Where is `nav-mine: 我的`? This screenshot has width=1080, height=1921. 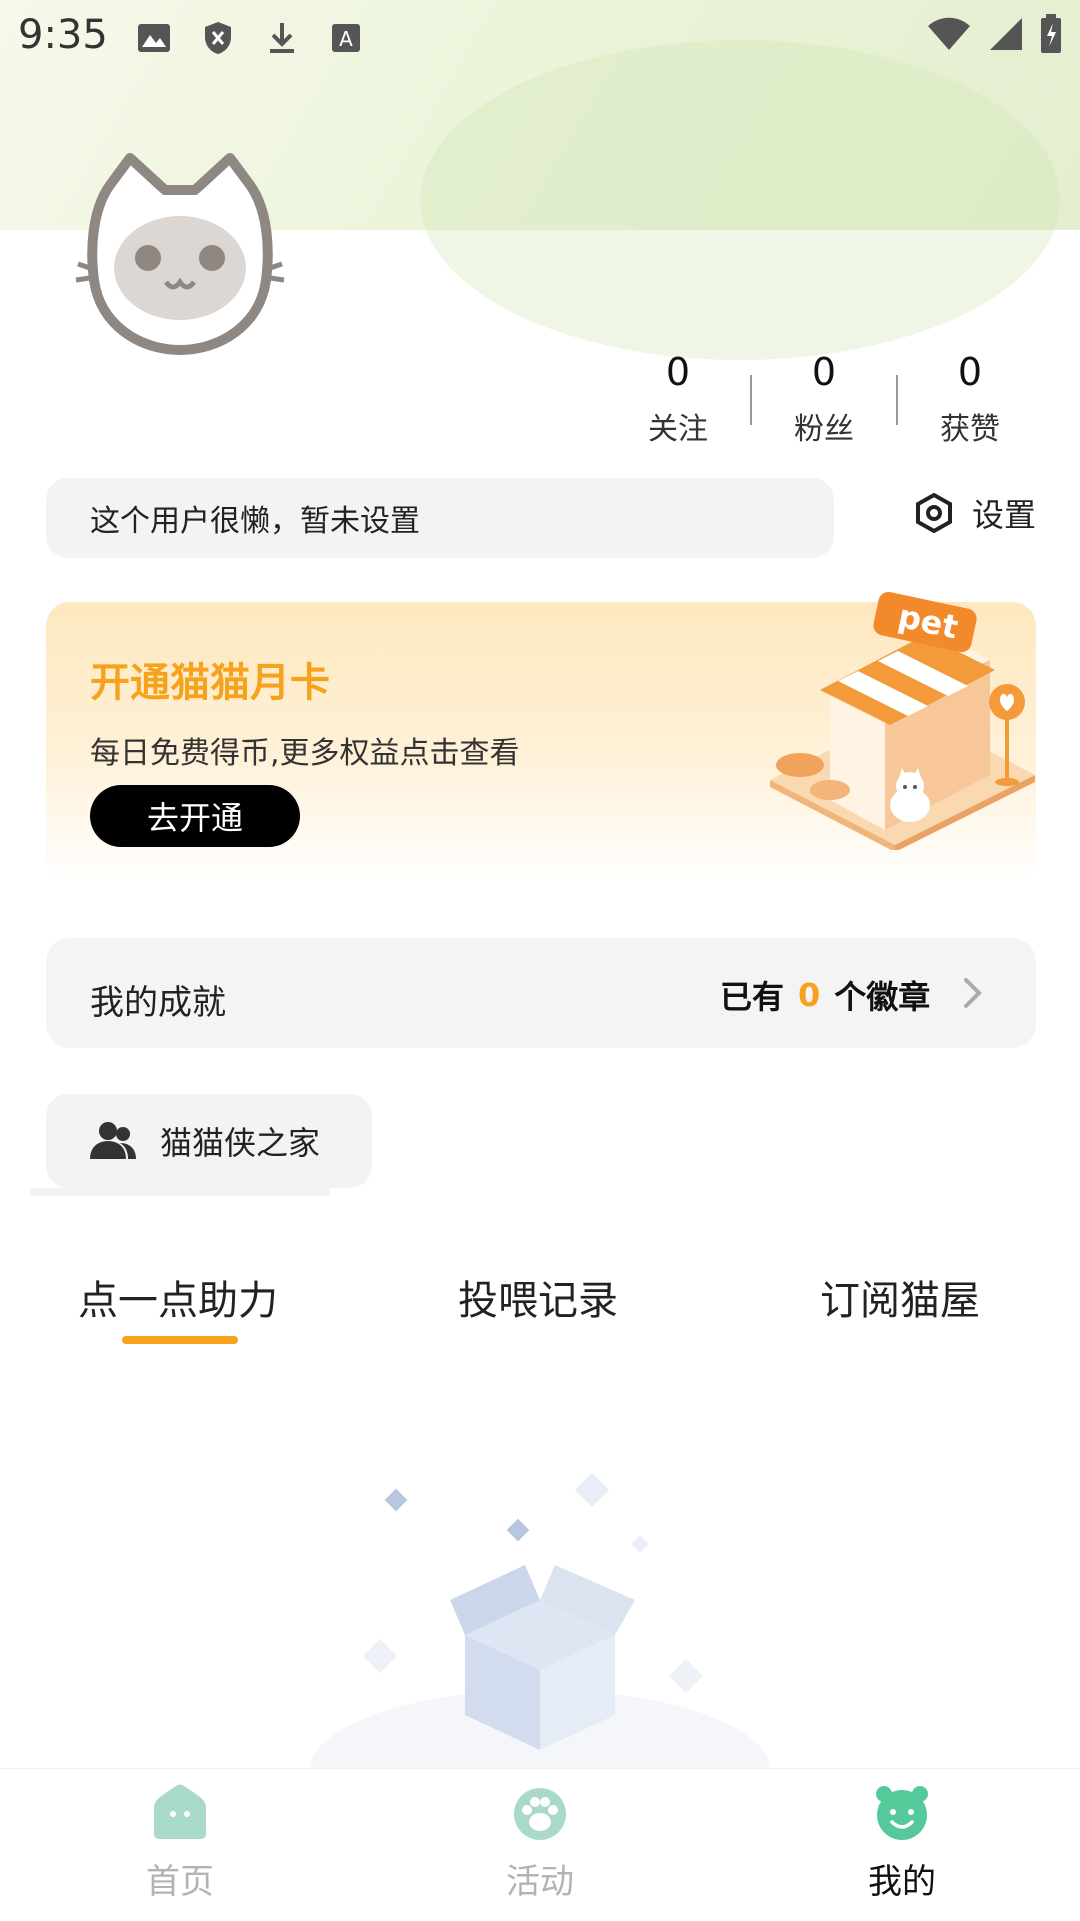 nav-mine: 我的 is located at coordinates (902, 1842).